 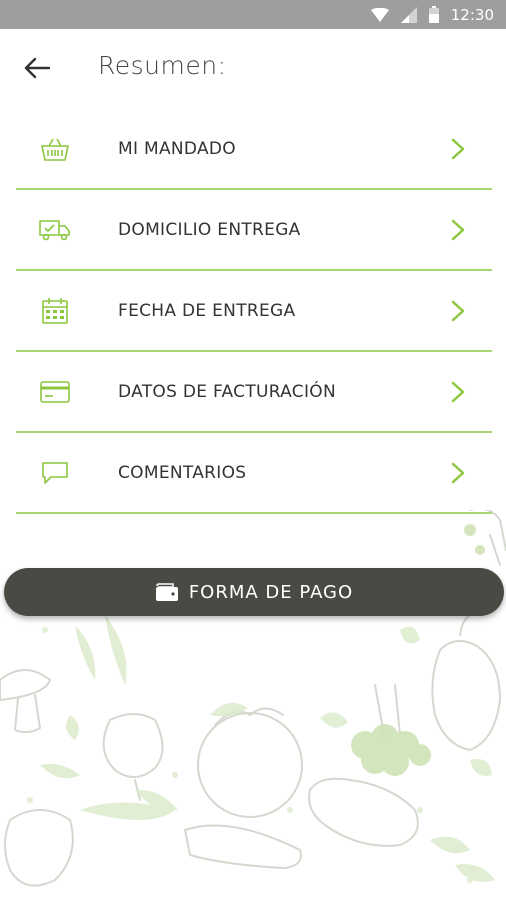 What do you see at coordinates (55, 311) in the screenshot?
I see `calendar-icon` at bounding box center [55, 311].